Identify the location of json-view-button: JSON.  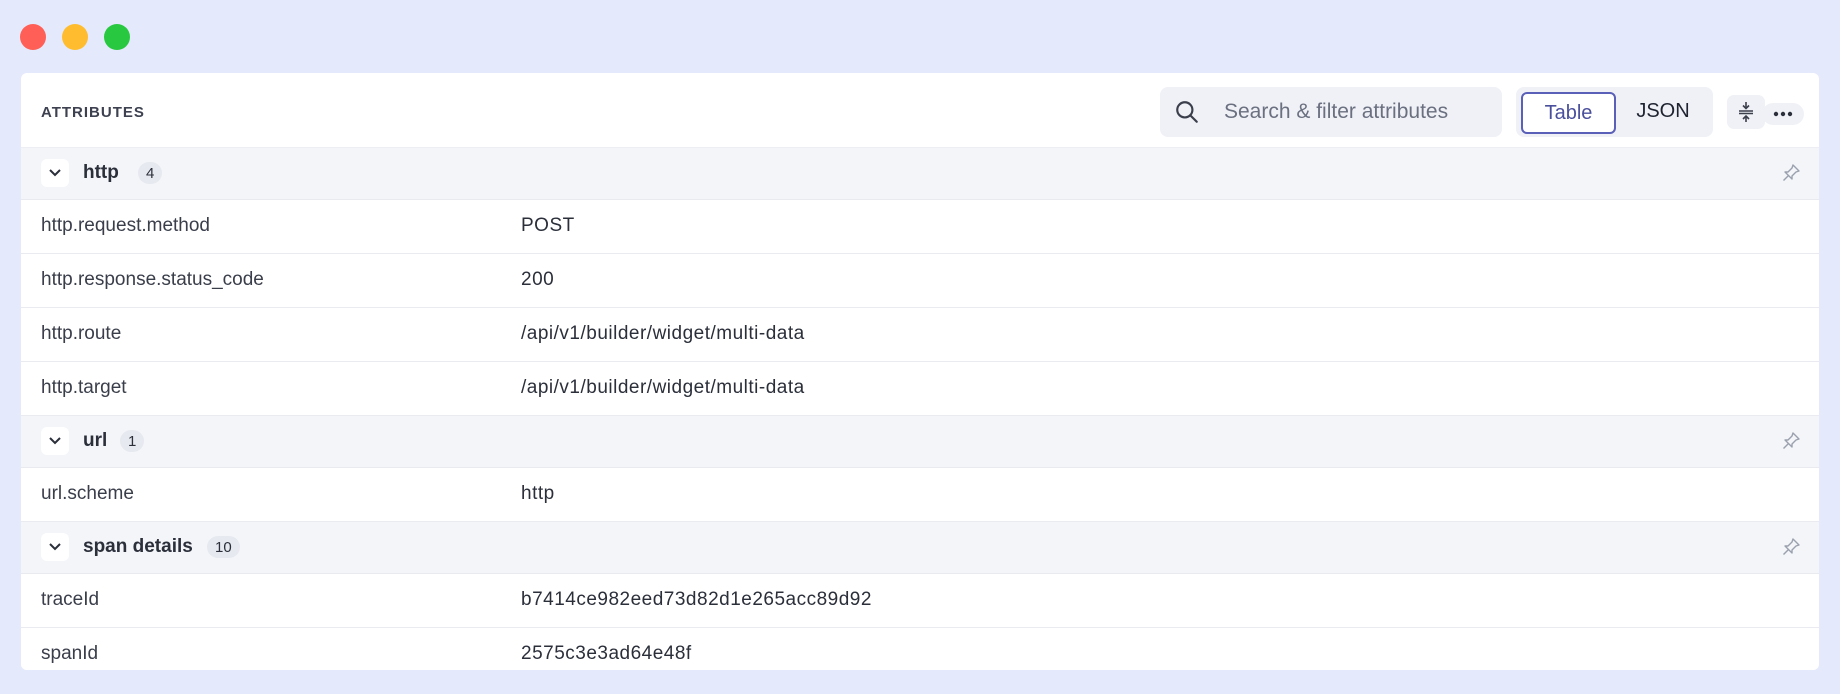
(1663, 111).